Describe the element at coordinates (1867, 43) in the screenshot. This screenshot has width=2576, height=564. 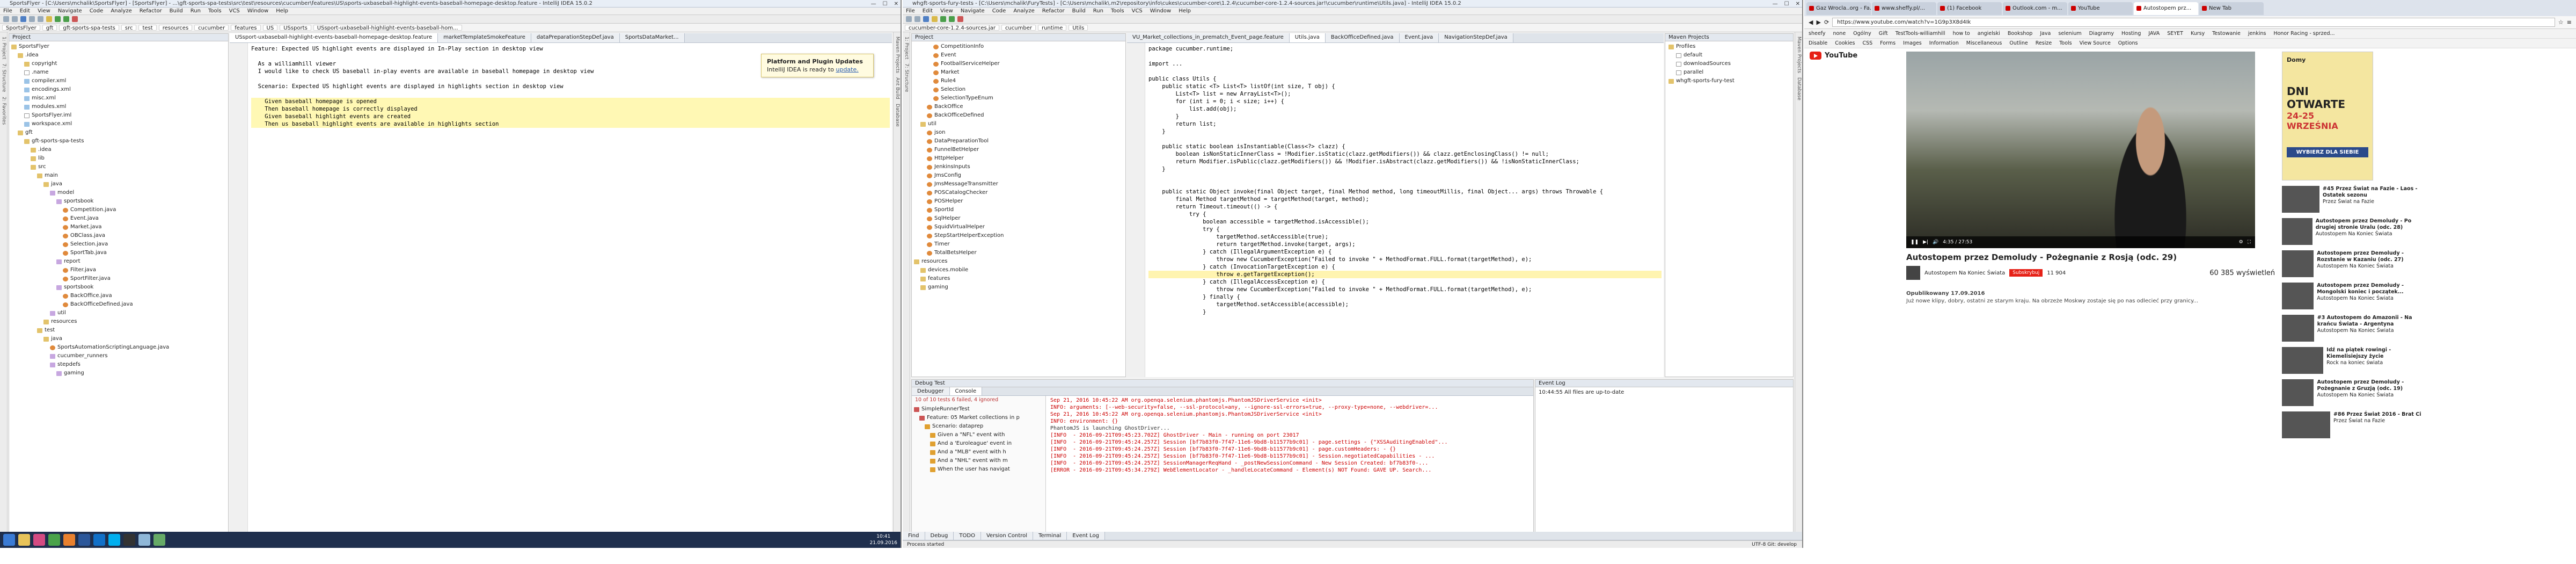
I see `webdev-menu-item: CSS` at that location.